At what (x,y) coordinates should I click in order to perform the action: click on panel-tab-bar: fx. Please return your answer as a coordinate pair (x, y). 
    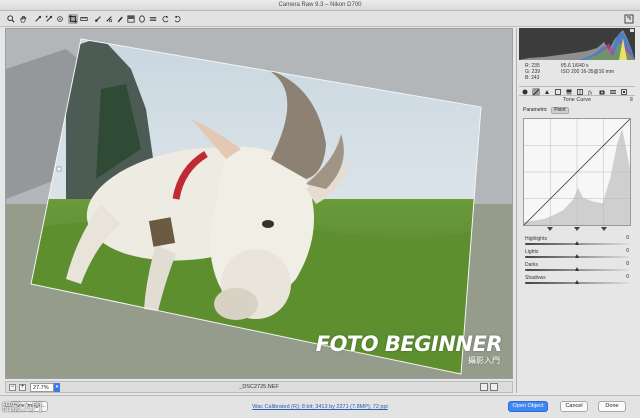
    Looking at the image, I should click on (577, 91).